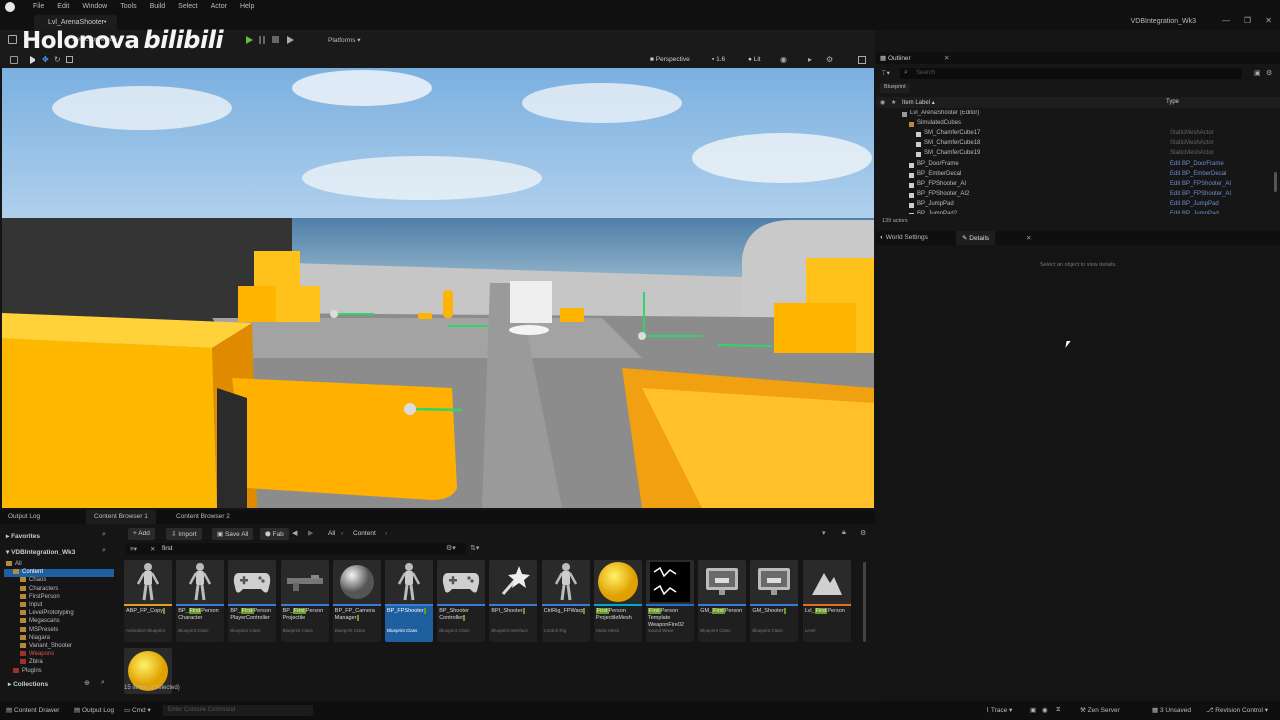 This screenshot has width=1280, height=720. Describe the element at coordinates (59, 573) in the screenshot. I see `tree-folder-content: Content` at that location.